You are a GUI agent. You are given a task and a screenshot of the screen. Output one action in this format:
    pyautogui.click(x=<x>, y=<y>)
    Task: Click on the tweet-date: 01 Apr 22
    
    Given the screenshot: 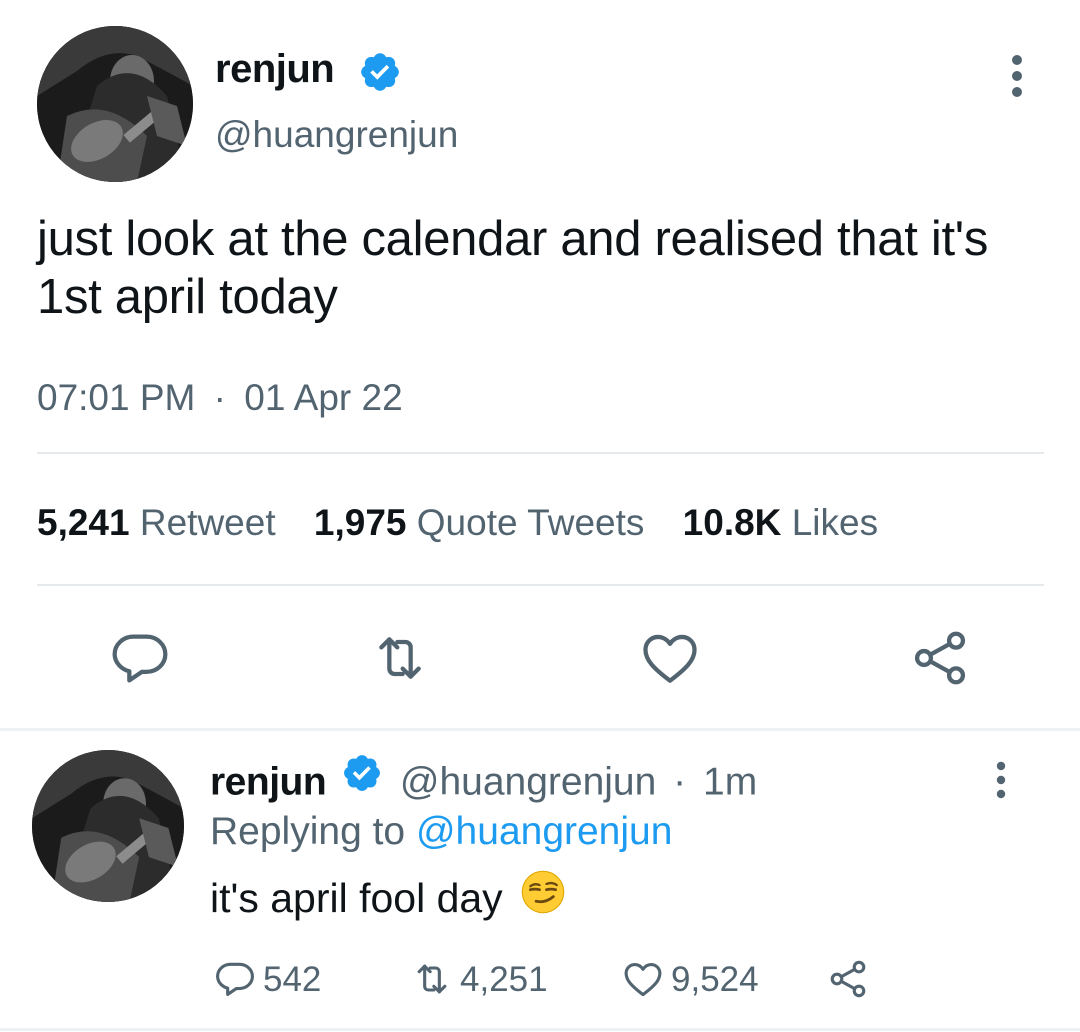 What is the action you would take?
    pyautogui.click(x=323, y=397)
    